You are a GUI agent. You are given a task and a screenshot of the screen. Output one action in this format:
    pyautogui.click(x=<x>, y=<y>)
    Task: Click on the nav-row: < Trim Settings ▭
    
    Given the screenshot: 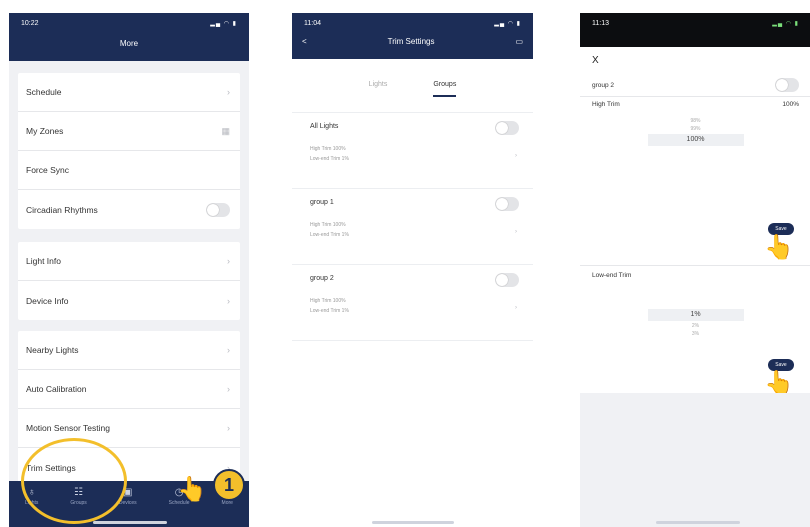 What is the action you would take?
    pyautogui.click(x=412, y=39)
    